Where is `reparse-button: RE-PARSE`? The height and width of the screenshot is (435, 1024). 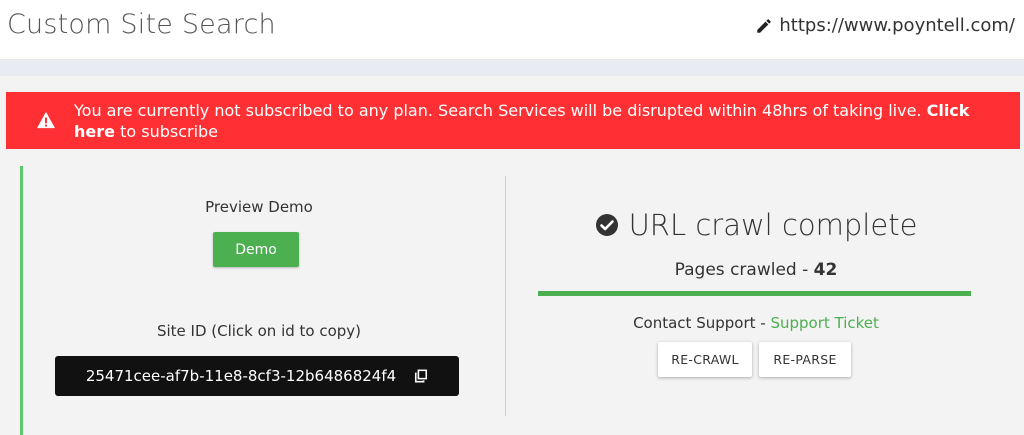 reparse-button: RE-PARSE is located at coordinates (805, 359).